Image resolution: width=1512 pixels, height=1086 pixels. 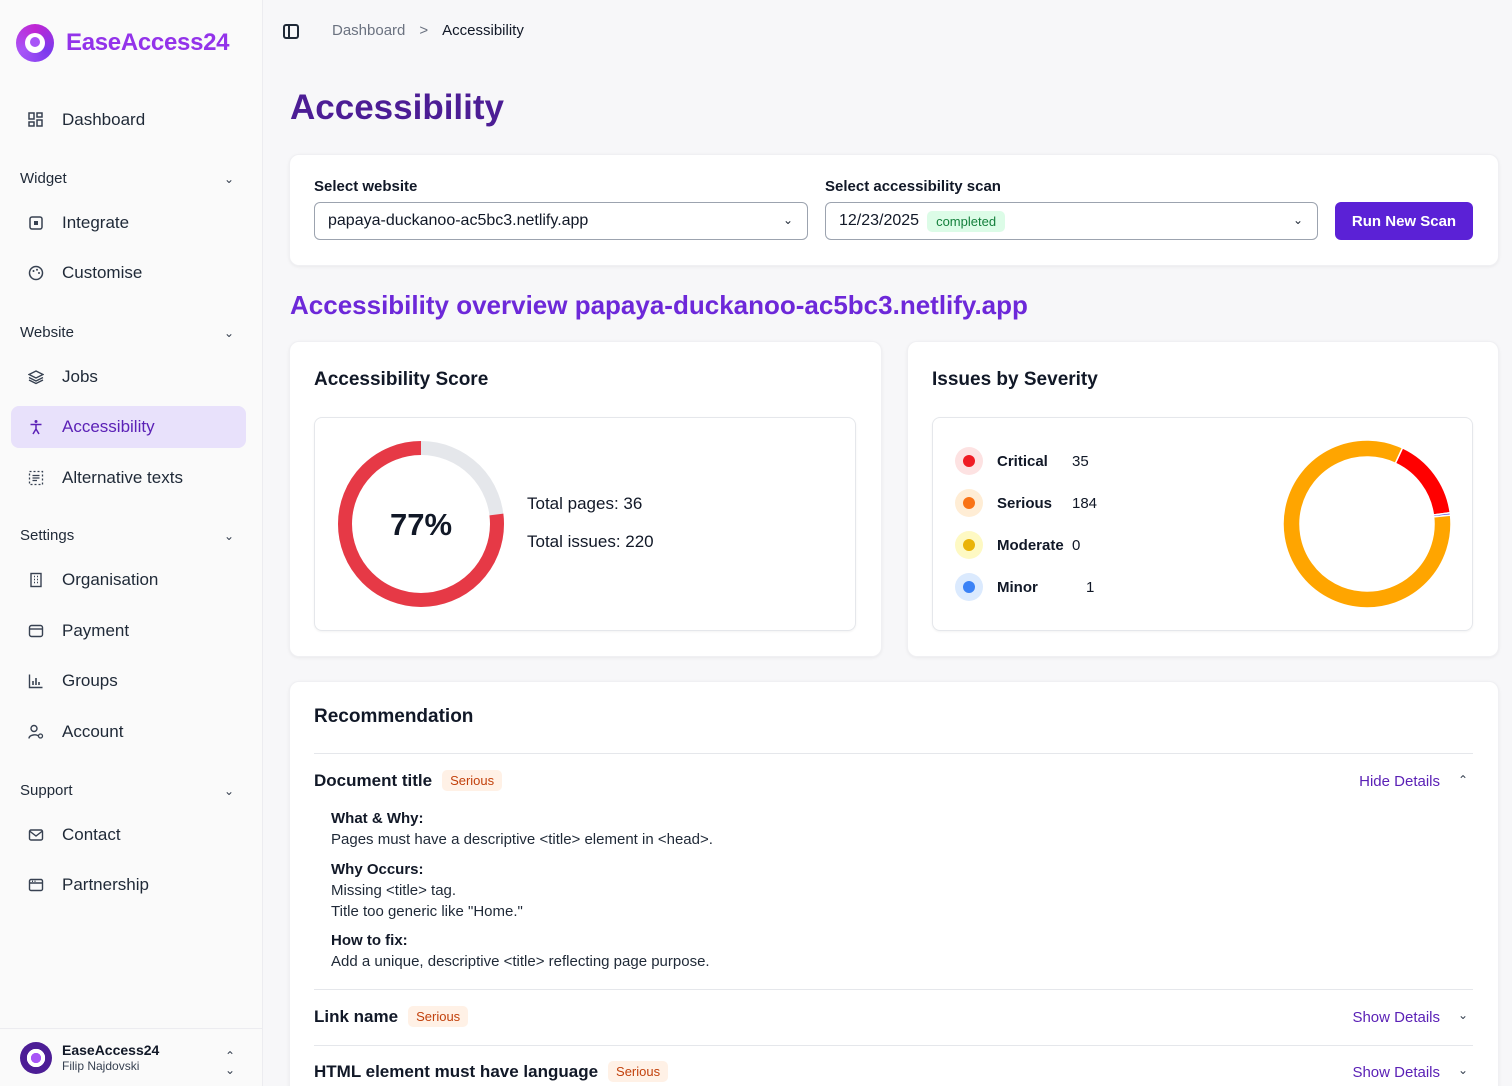 What do you see at coordinates (1423, 481) in the screenshot?
I see `donut-slice-critical` at bounding box center [1423, 481].